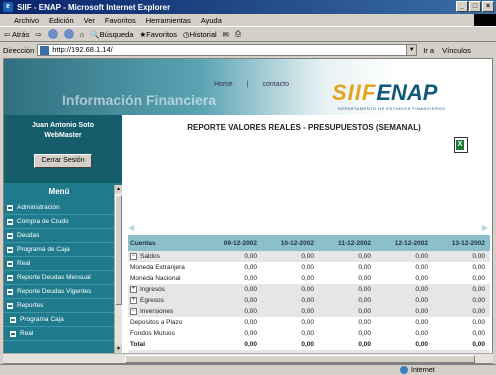  I want to click on menu-archivo: Archivo, so click(26, 20).